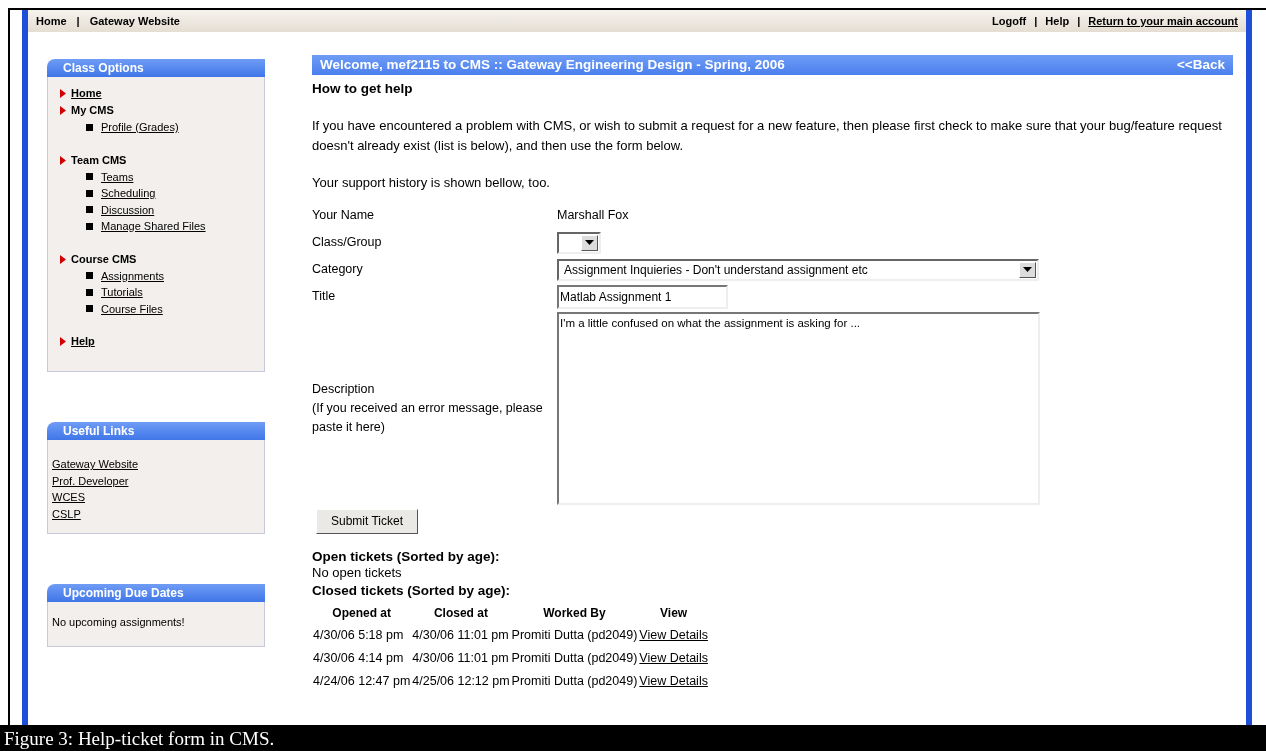 This screenshot has height=751, width=1266. I want to click on menu-link: Assignments, so click(132, 275).